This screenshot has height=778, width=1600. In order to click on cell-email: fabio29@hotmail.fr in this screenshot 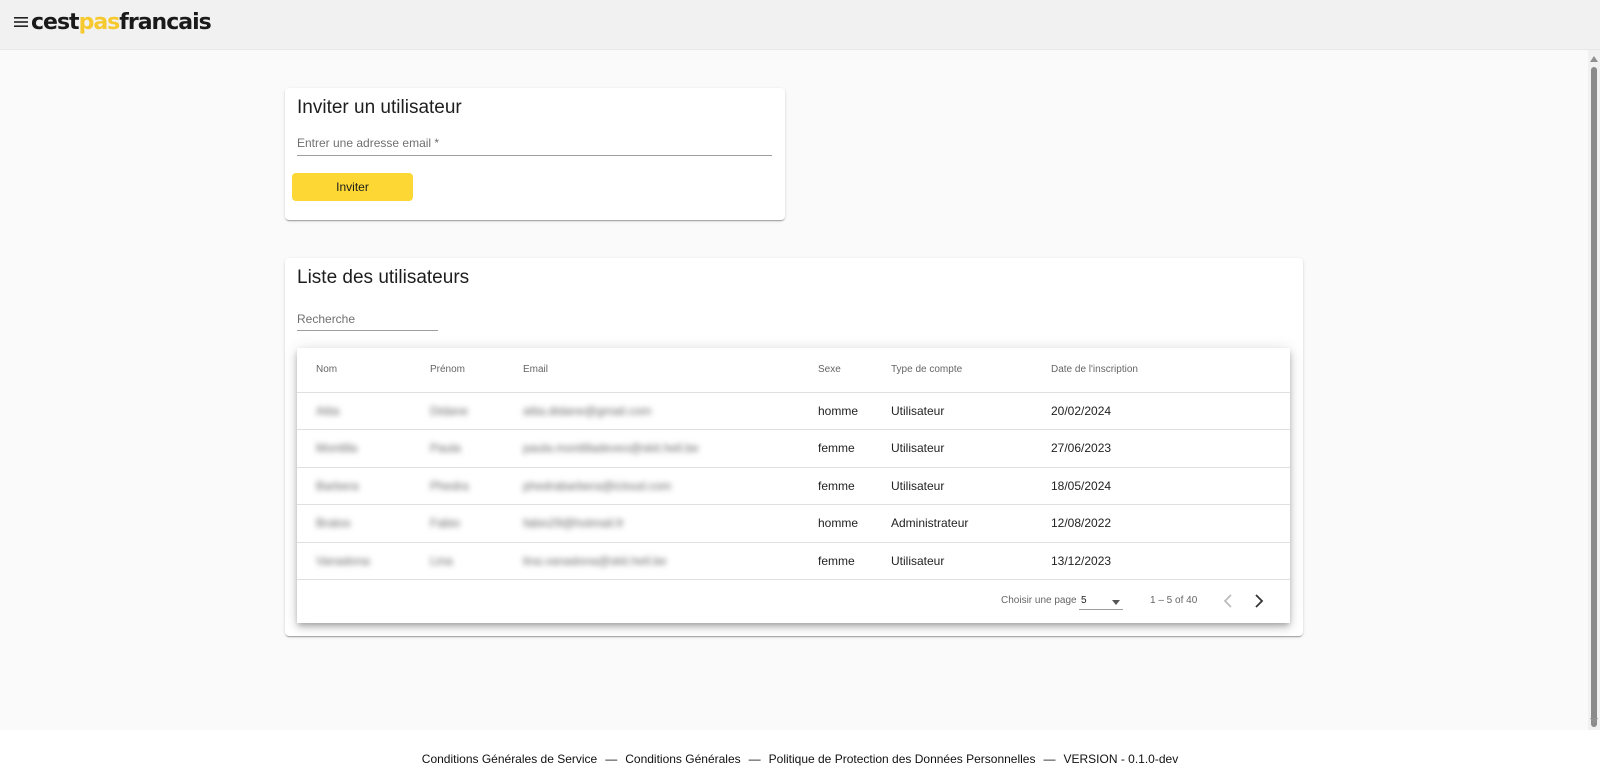, I will do `click(655, 523)`.